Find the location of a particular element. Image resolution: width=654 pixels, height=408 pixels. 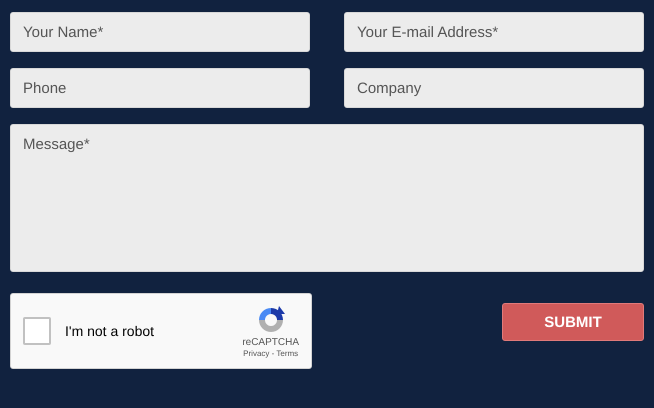

input-field: Phone is located at coordinates (160, 88).